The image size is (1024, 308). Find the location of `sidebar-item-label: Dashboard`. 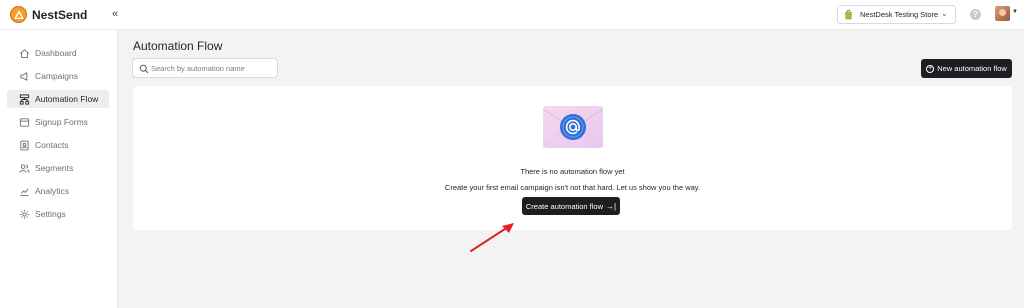

sidebar-item-label: Dashboard is located at coordinates (56, 53).